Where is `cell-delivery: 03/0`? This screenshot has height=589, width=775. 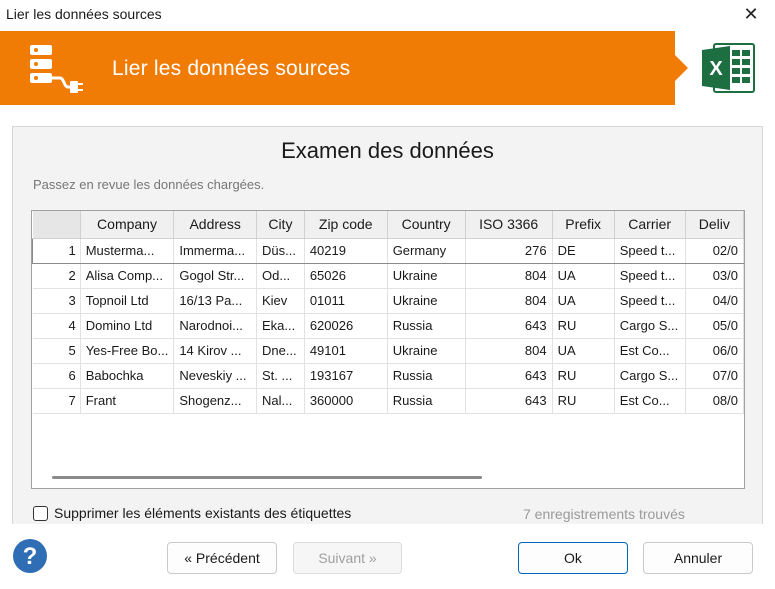
cell-delivery: 03/0 is located at coordinates (714, 276).